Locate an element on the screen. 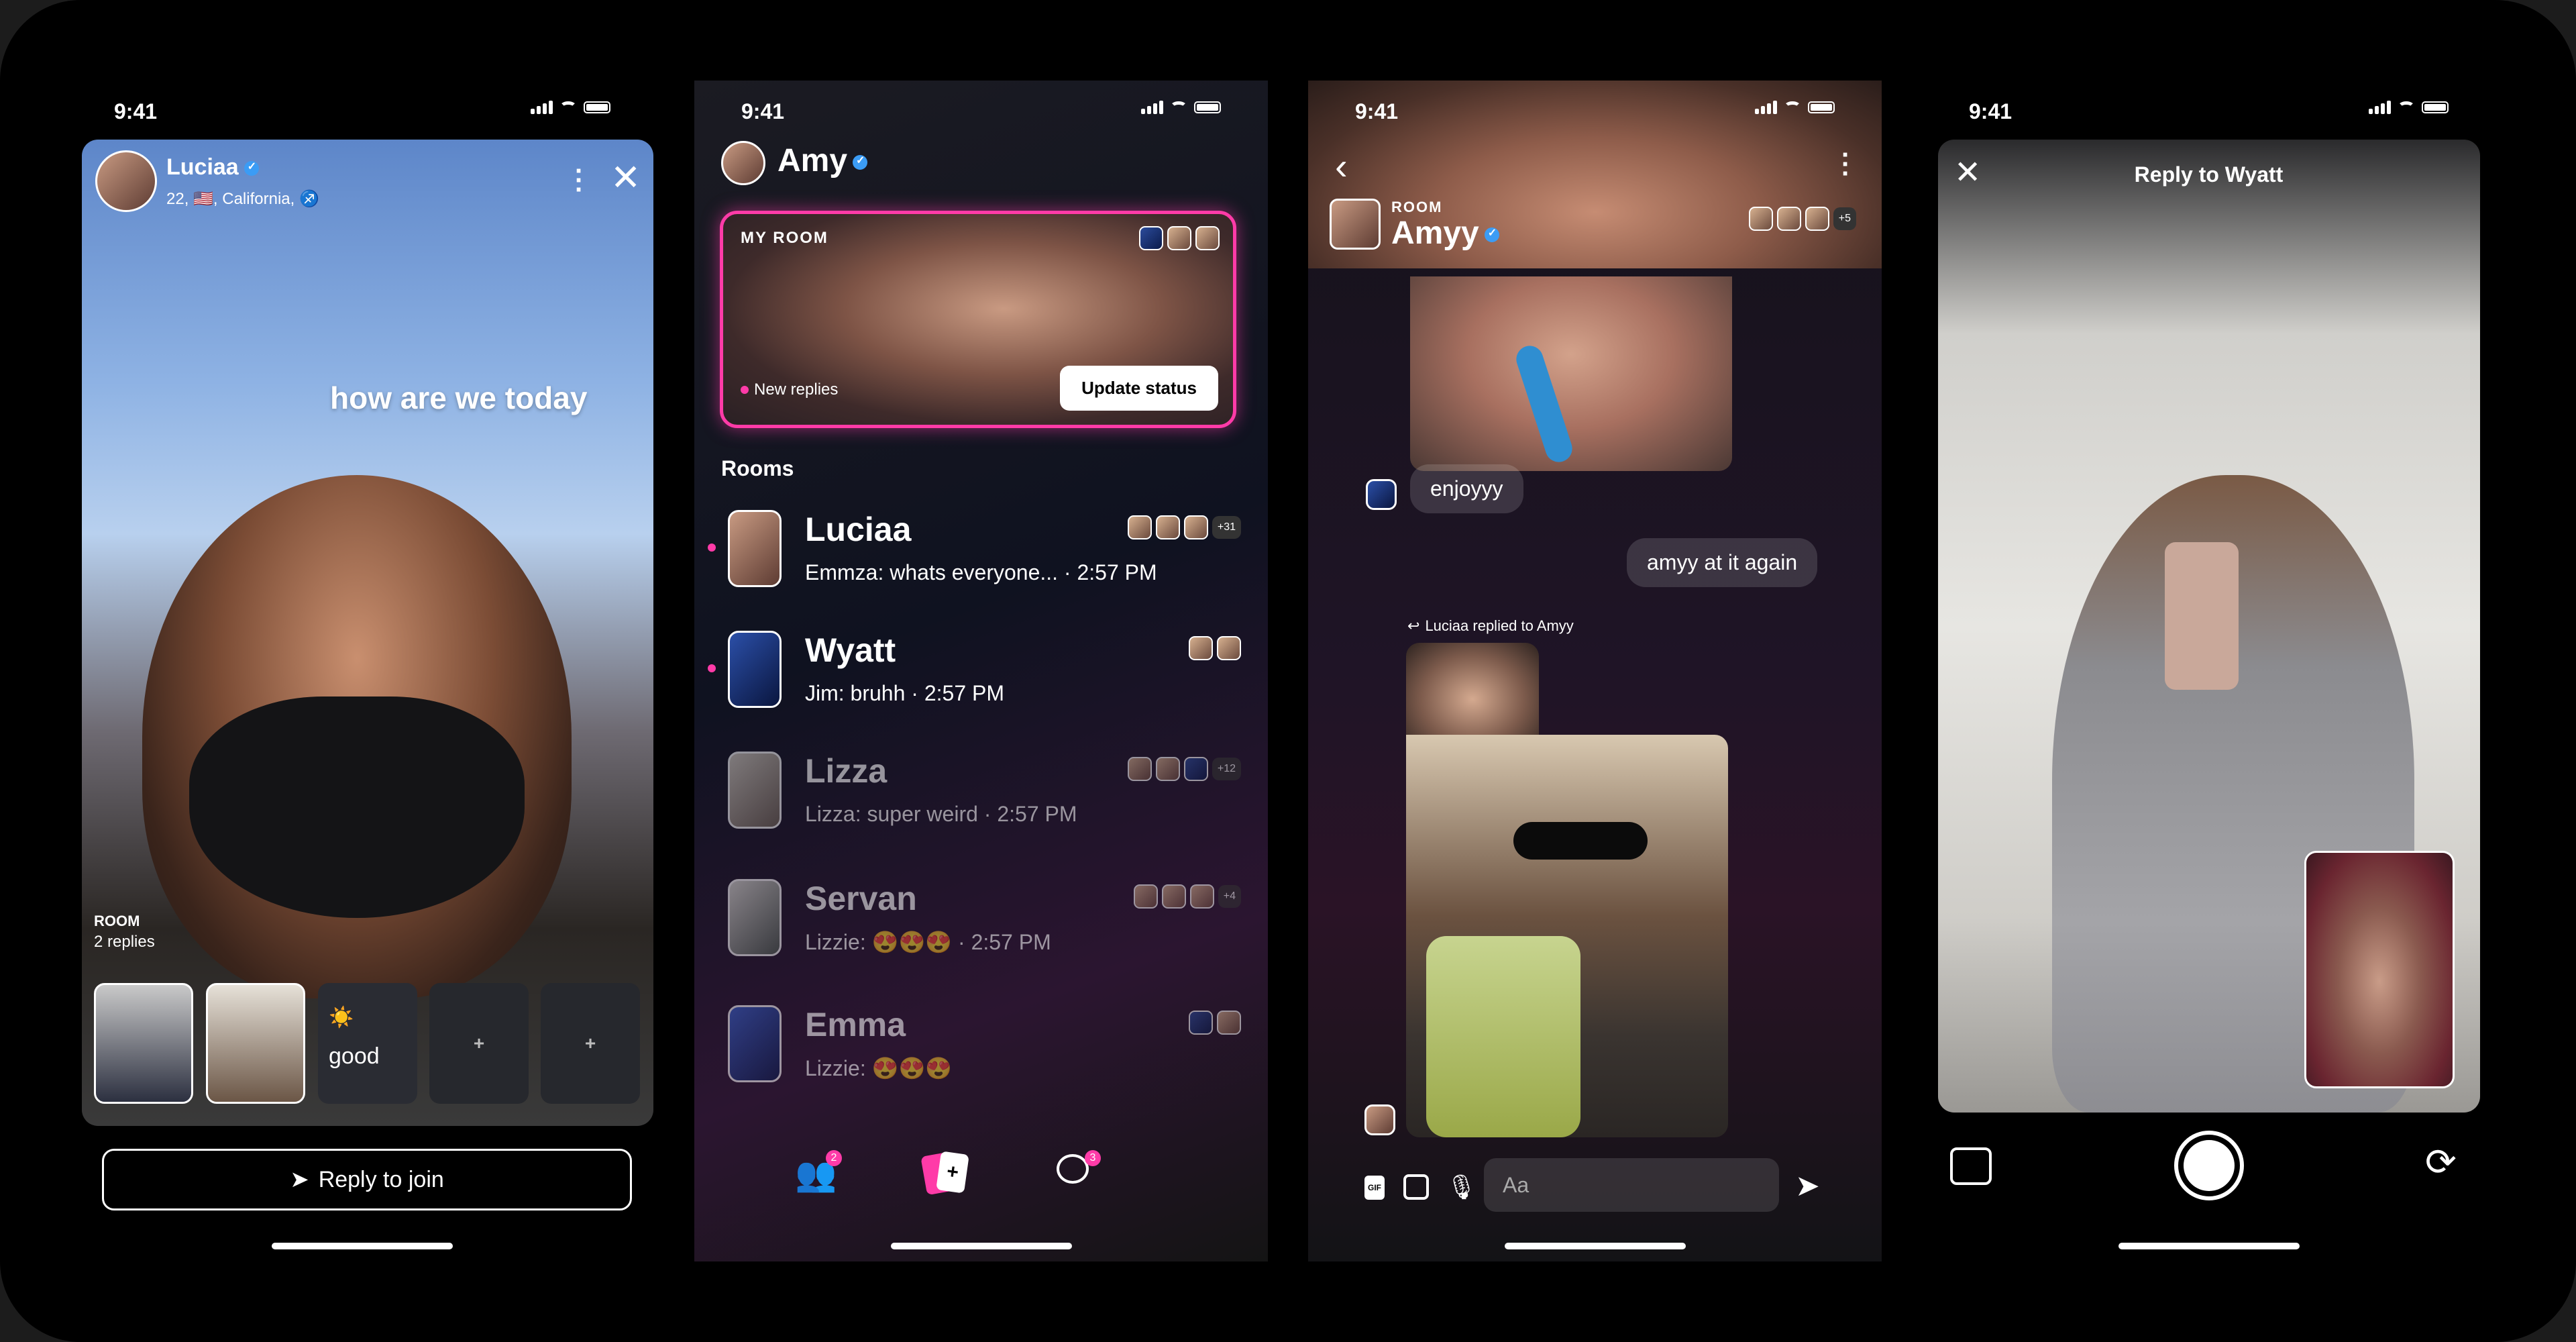 The height and width of the screenshot is (1342, 2576). update-status-button: Update status is located at coordinates (1139, 389).